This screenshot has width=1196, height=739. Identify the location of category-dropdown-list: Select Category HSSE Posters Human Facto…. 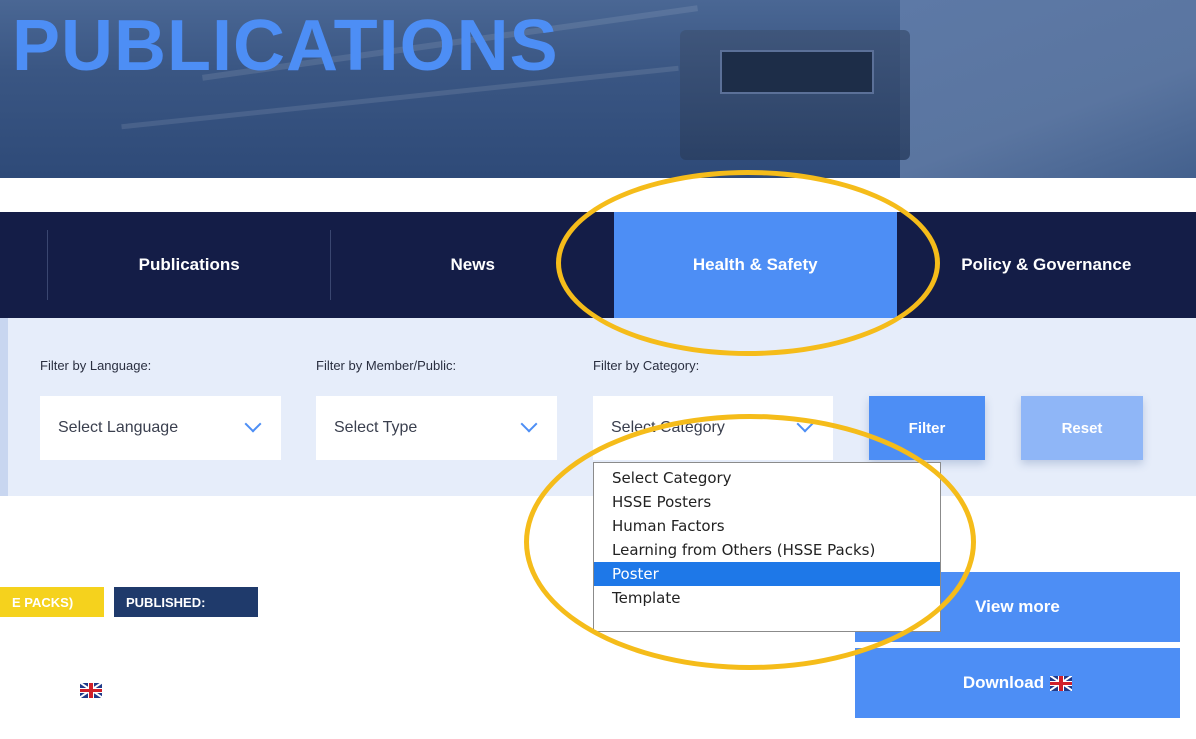
(767, 547).